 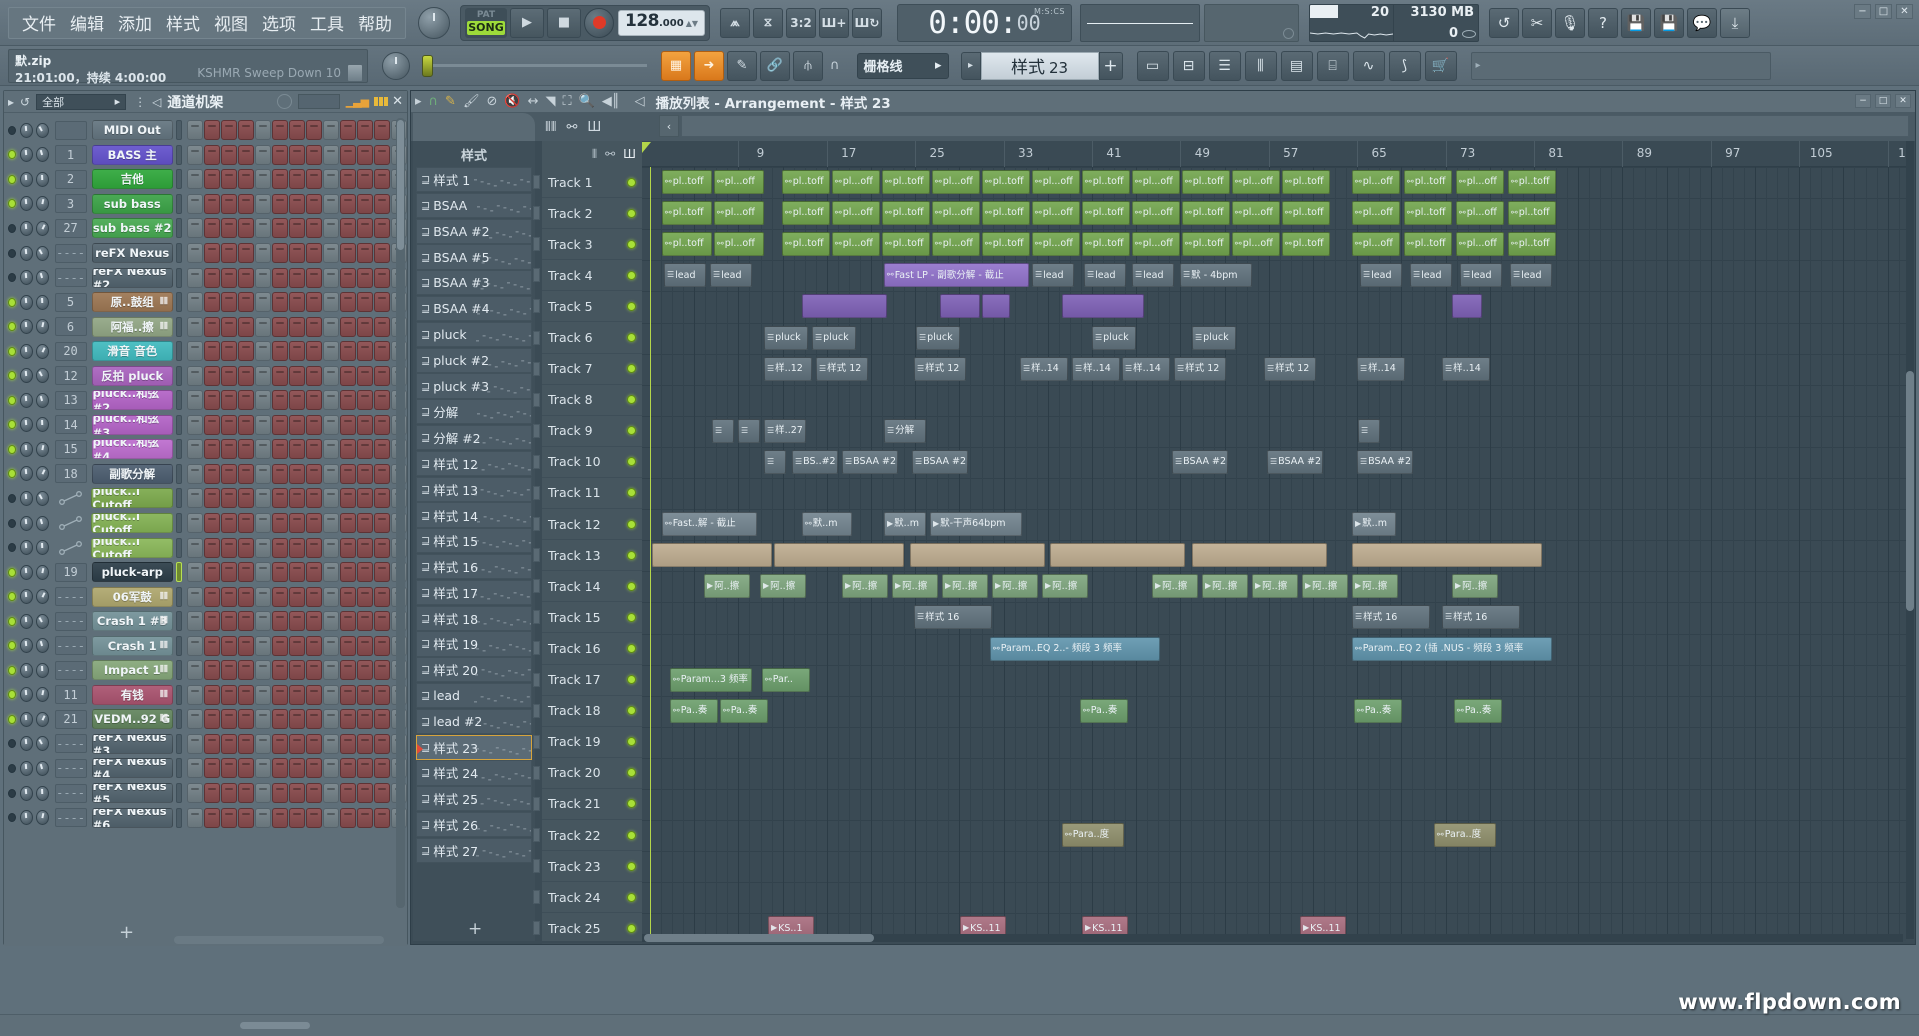 I want to click on pattern-picker-item: ⊒ 样式 15, so click(x=474, y=541).